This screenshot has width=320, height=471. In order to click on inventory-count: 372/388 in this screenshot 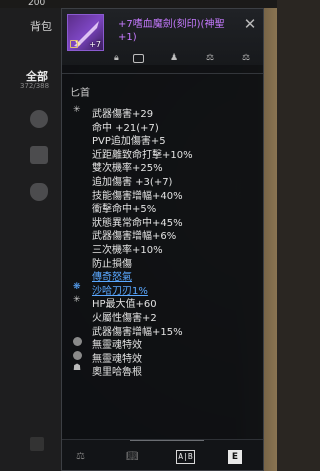, I will do `click(35, 86)`.